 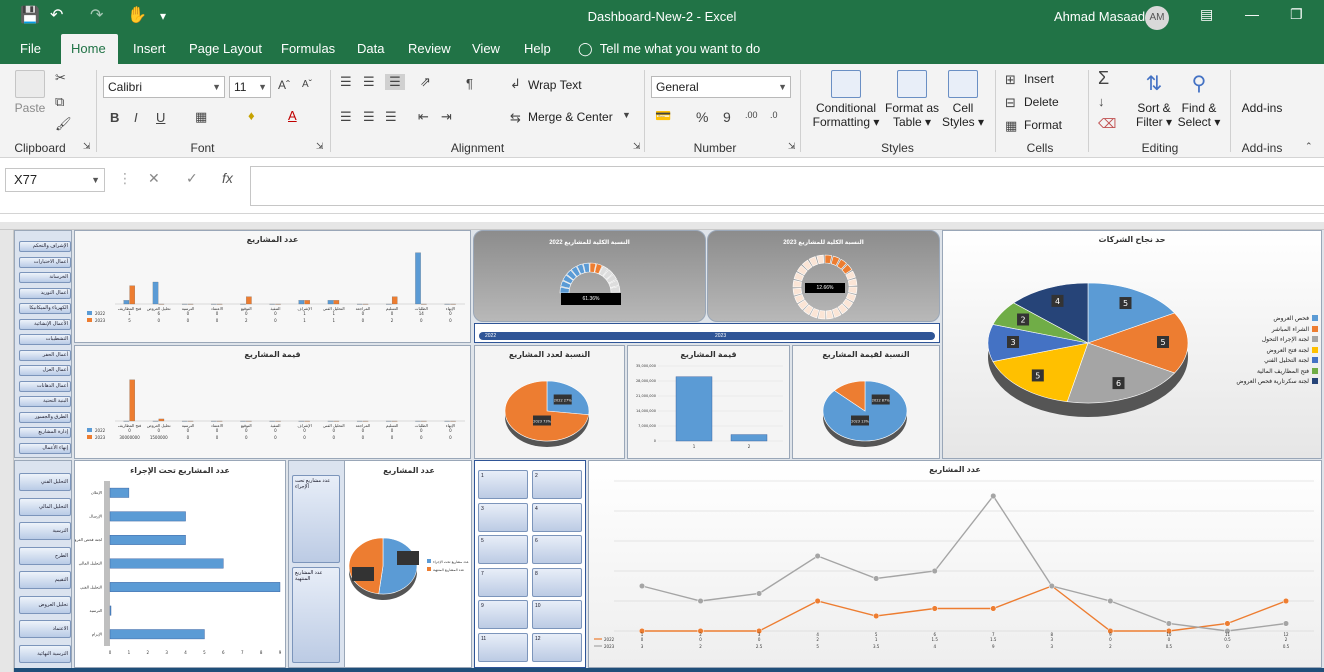 I want to click on sort-filter-button: ⇅ Sort & Filter ▾, so click(x=1154, y=99).